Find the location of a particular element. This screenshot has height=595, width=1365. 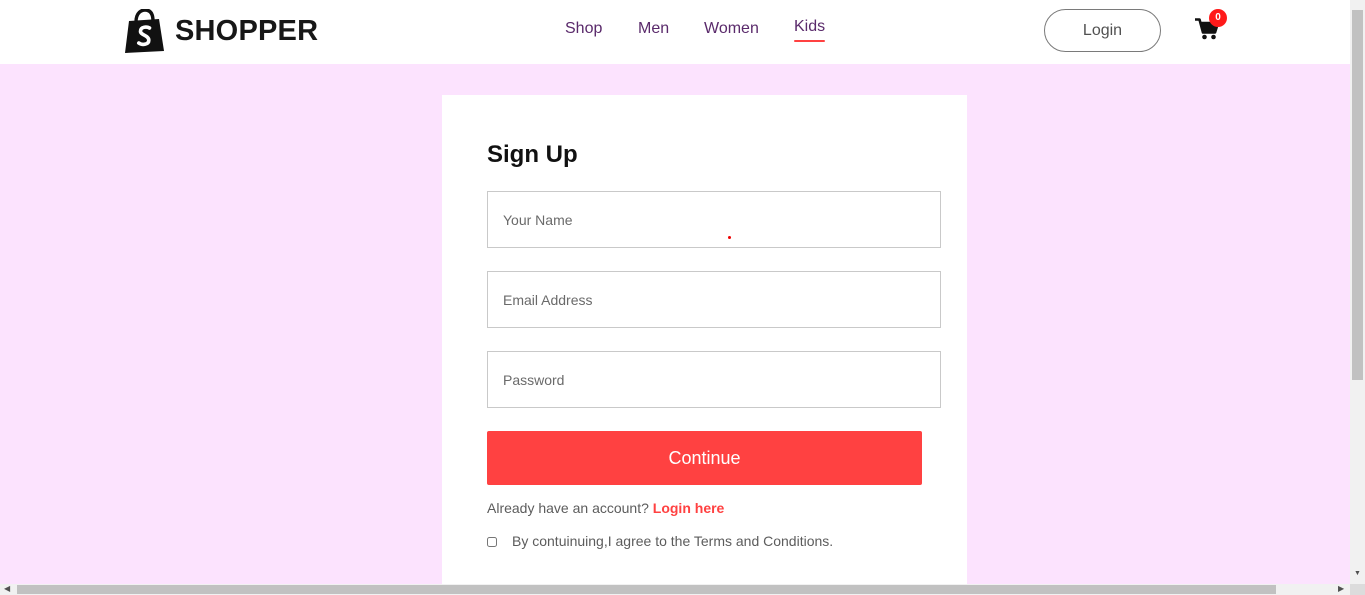

nav-item-shop: Shop is located at coordinates (583, 29).